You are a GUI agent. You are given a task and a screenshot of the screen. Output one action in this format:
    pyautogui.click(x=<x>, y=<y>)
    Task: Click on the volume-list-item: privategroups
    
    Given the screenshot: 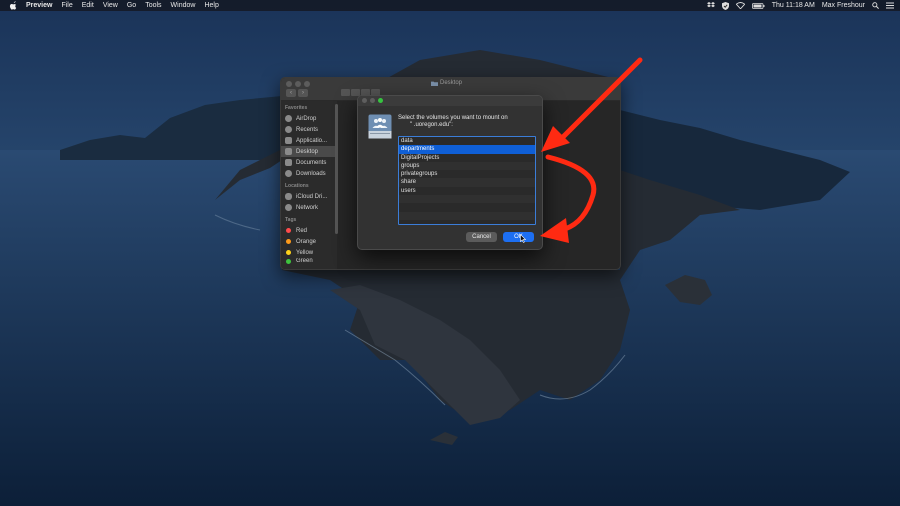 What is the action you would take?
    pyautogui.click(x=467, y=174)
    